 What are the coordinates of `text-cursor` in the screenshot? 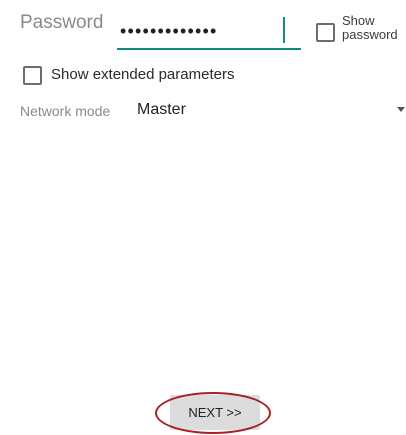 It's located at (284, 30).